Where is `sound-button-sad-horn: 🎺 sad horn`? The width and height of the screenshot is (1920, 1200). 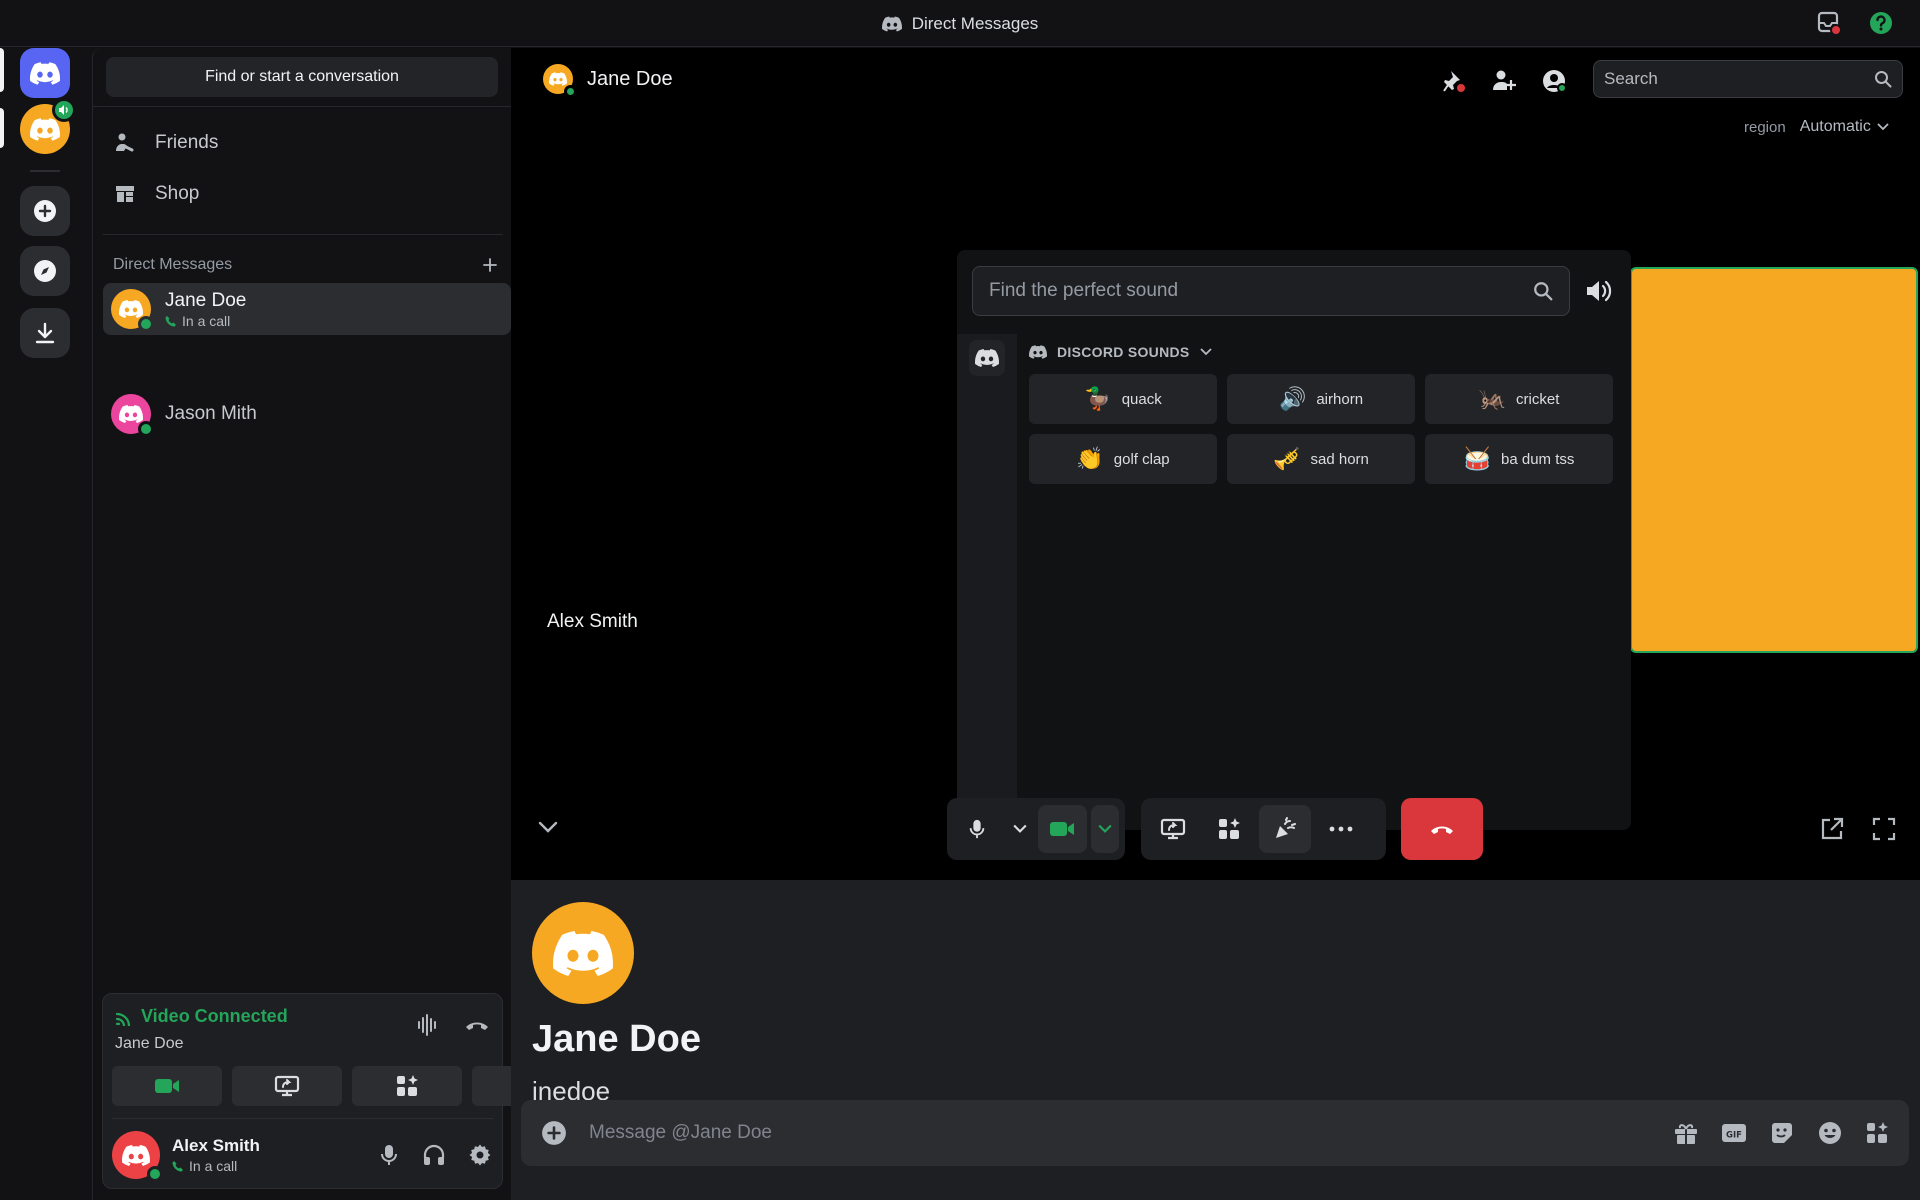 sound-button-sad-horn: 🎺 sad horn is located at coordinates (1321, 459).